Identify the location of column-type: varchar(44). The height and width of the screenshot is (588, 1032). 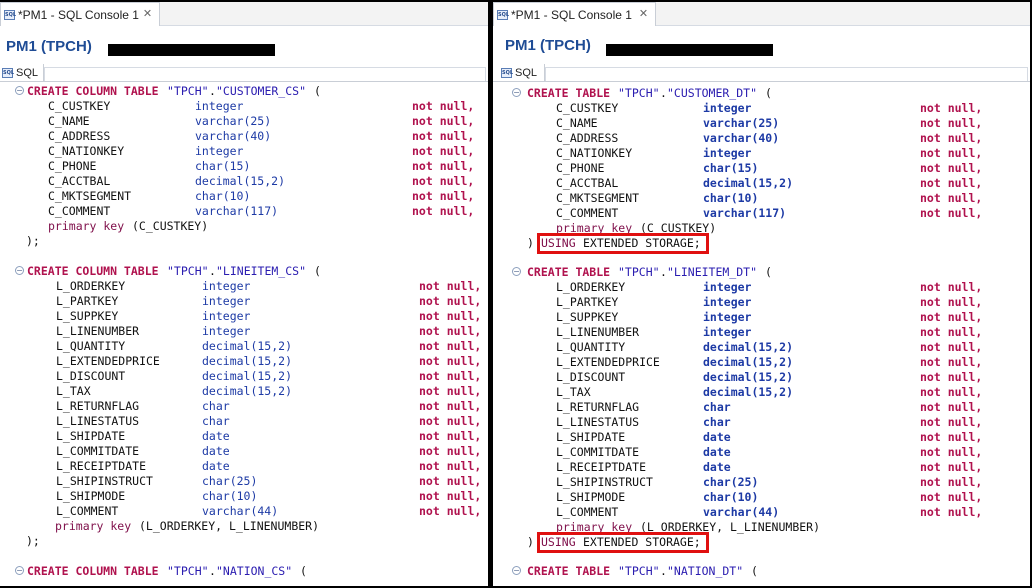
(240, 511).